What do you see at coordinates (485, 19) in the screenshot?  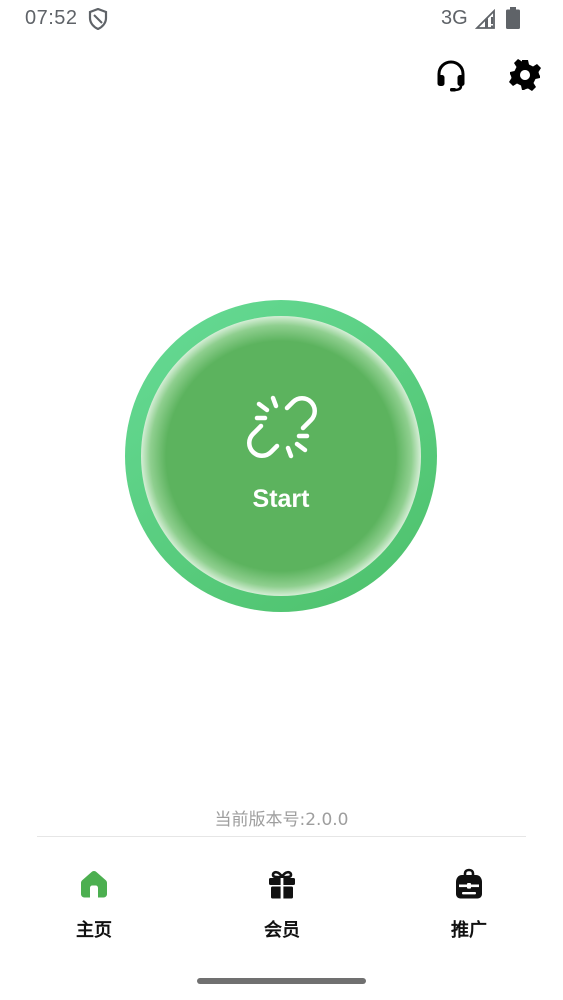 I see `signal-icon` at bounding box center [485, 19].